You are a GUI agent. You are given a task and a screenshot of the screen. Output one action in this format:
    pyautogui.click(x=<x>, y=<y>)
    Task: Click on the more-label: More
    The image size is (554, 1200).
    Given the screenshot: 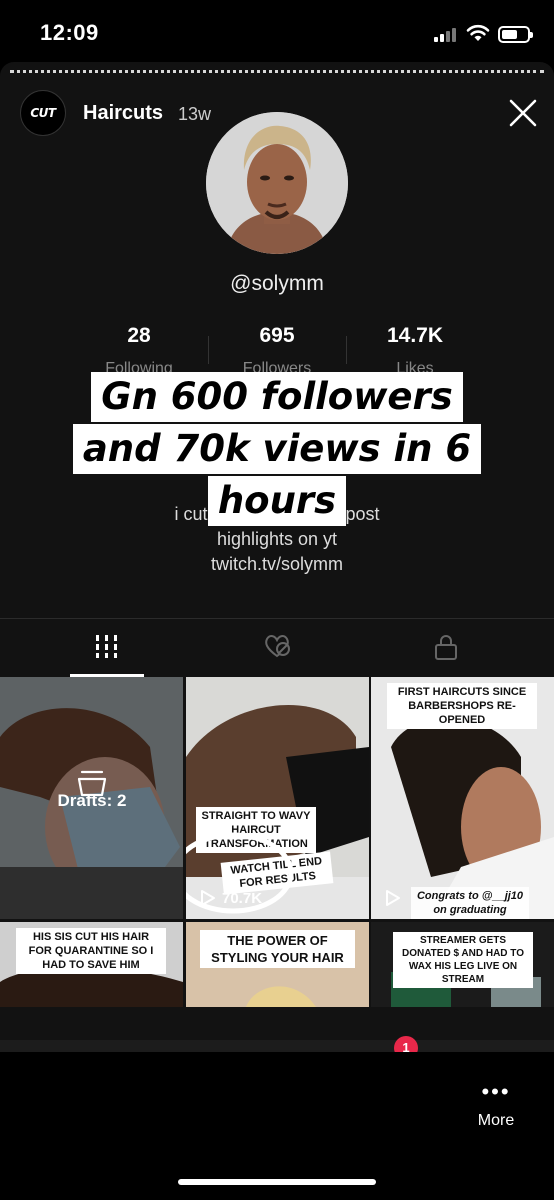 What is the action you would take?
    pyautogui.click(x=496, y=1120)
    